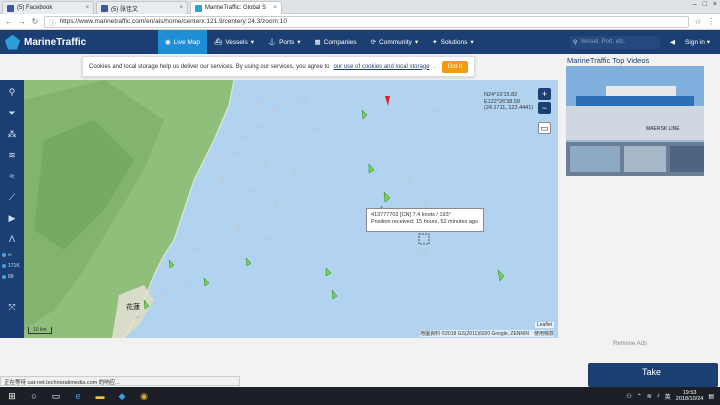  What do you see at coordinates (142, 7) in the screenshot?
I see `tab-facebook-2: (5) 张佳文 ×` at bounding box center [142, 7].